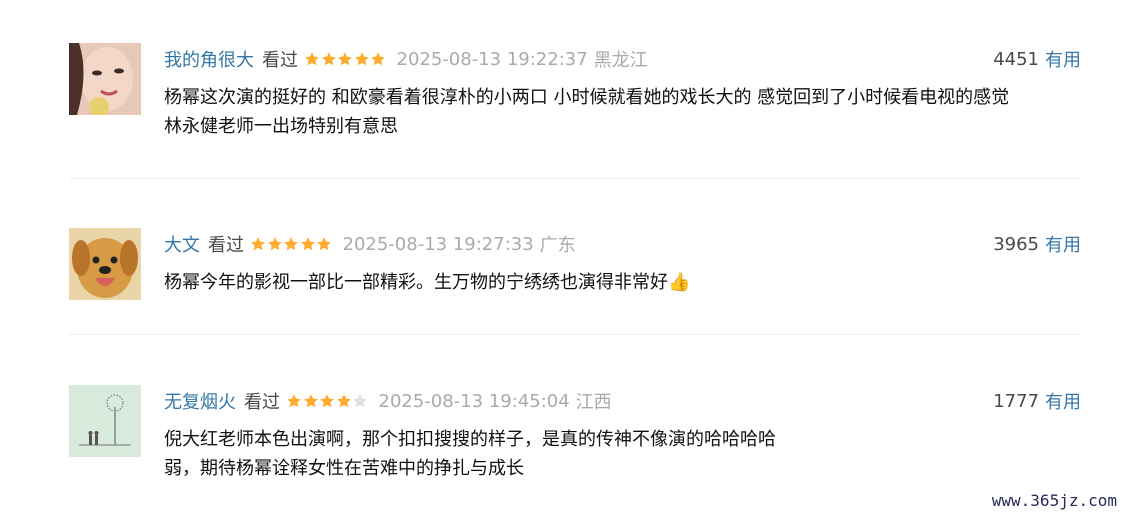 This screenshot has width=1125, height=518. I want to click on votes: 1777 有用, so click(1037, 401).